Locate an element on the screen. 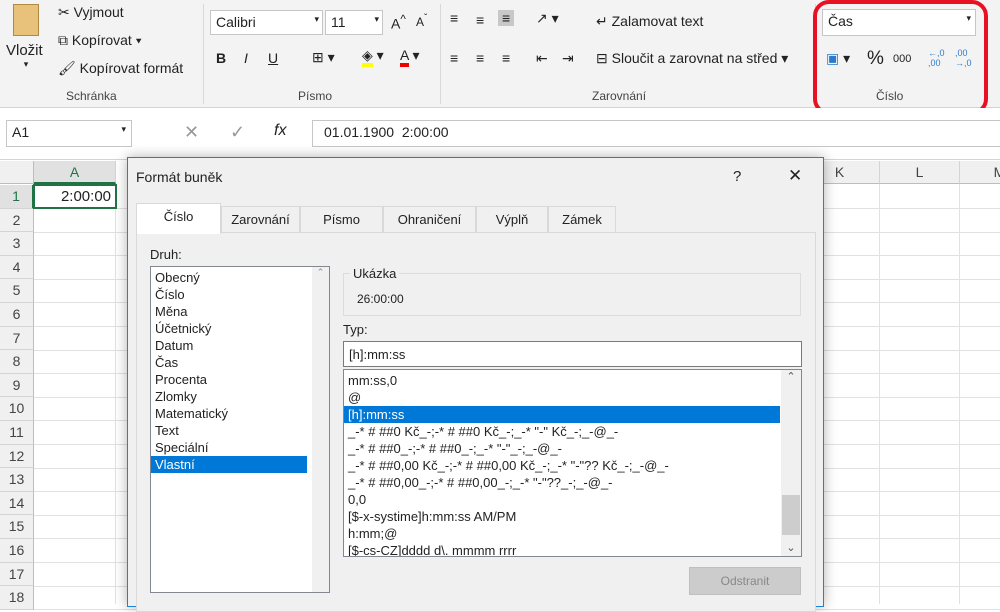 This screenshot has height=612, width=1000. grow-font-button: A^ is located at coordinates (398, 22).